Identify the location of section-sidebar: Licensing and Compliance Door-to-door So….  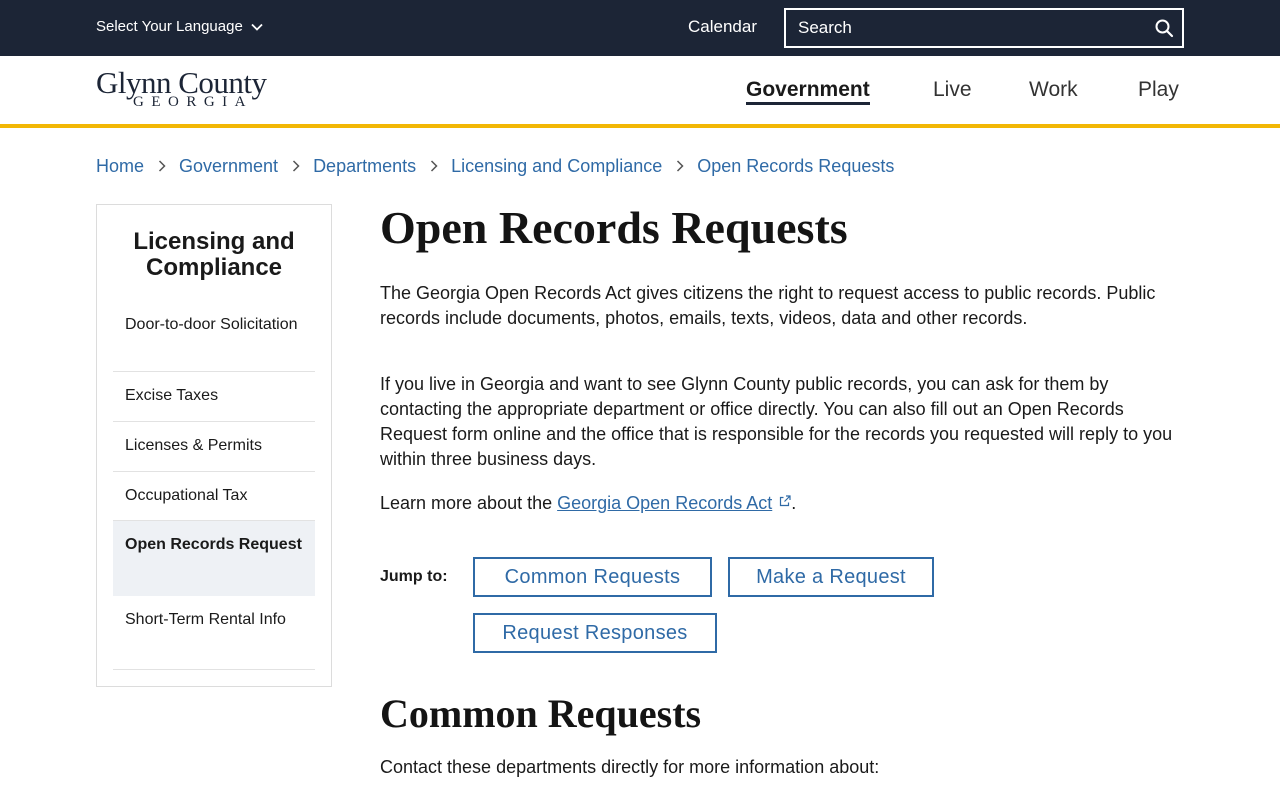
(214, 445).